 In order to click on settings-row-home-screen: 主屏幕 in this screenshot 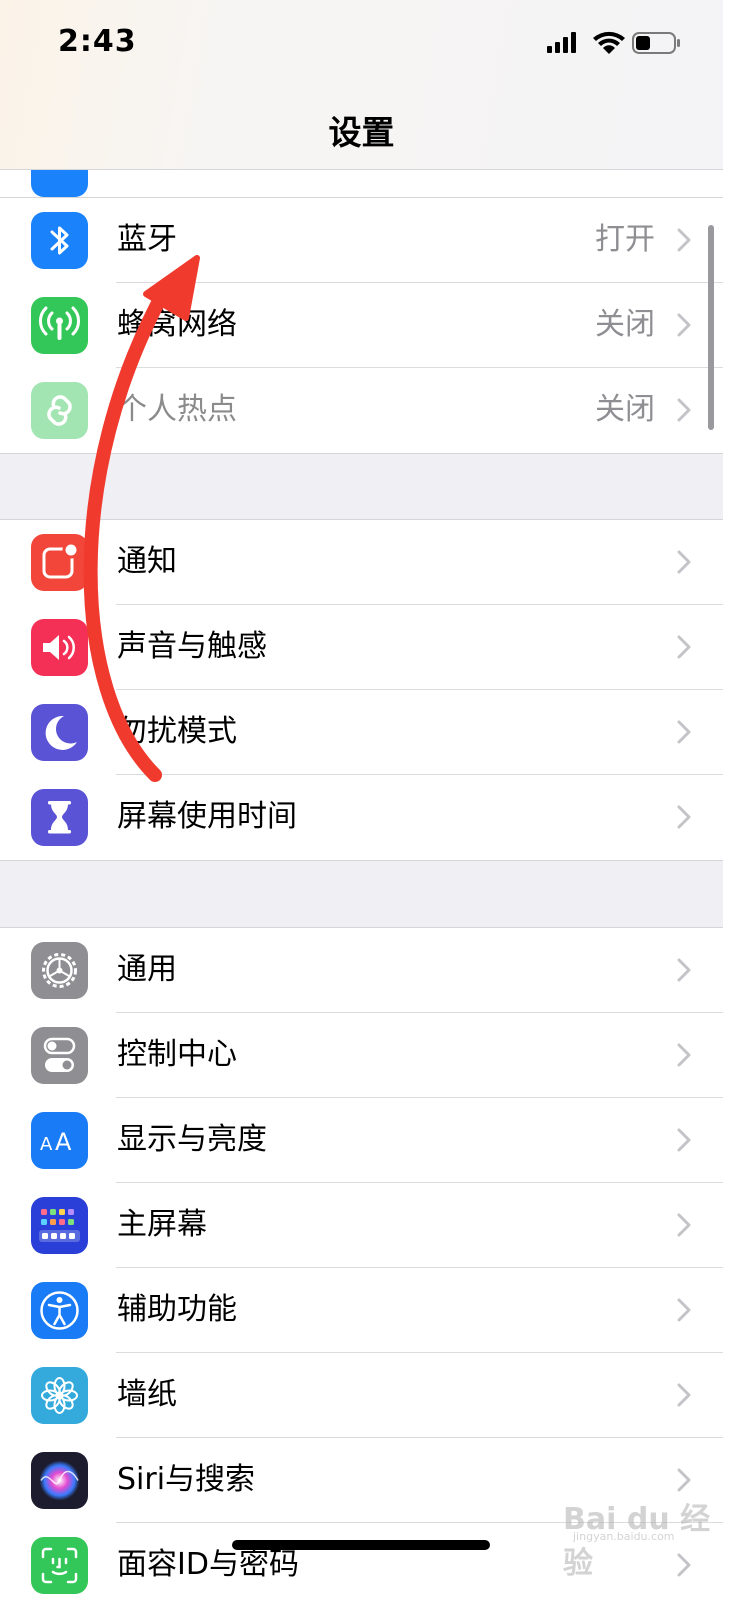, I will do `click(361, 1225)`.